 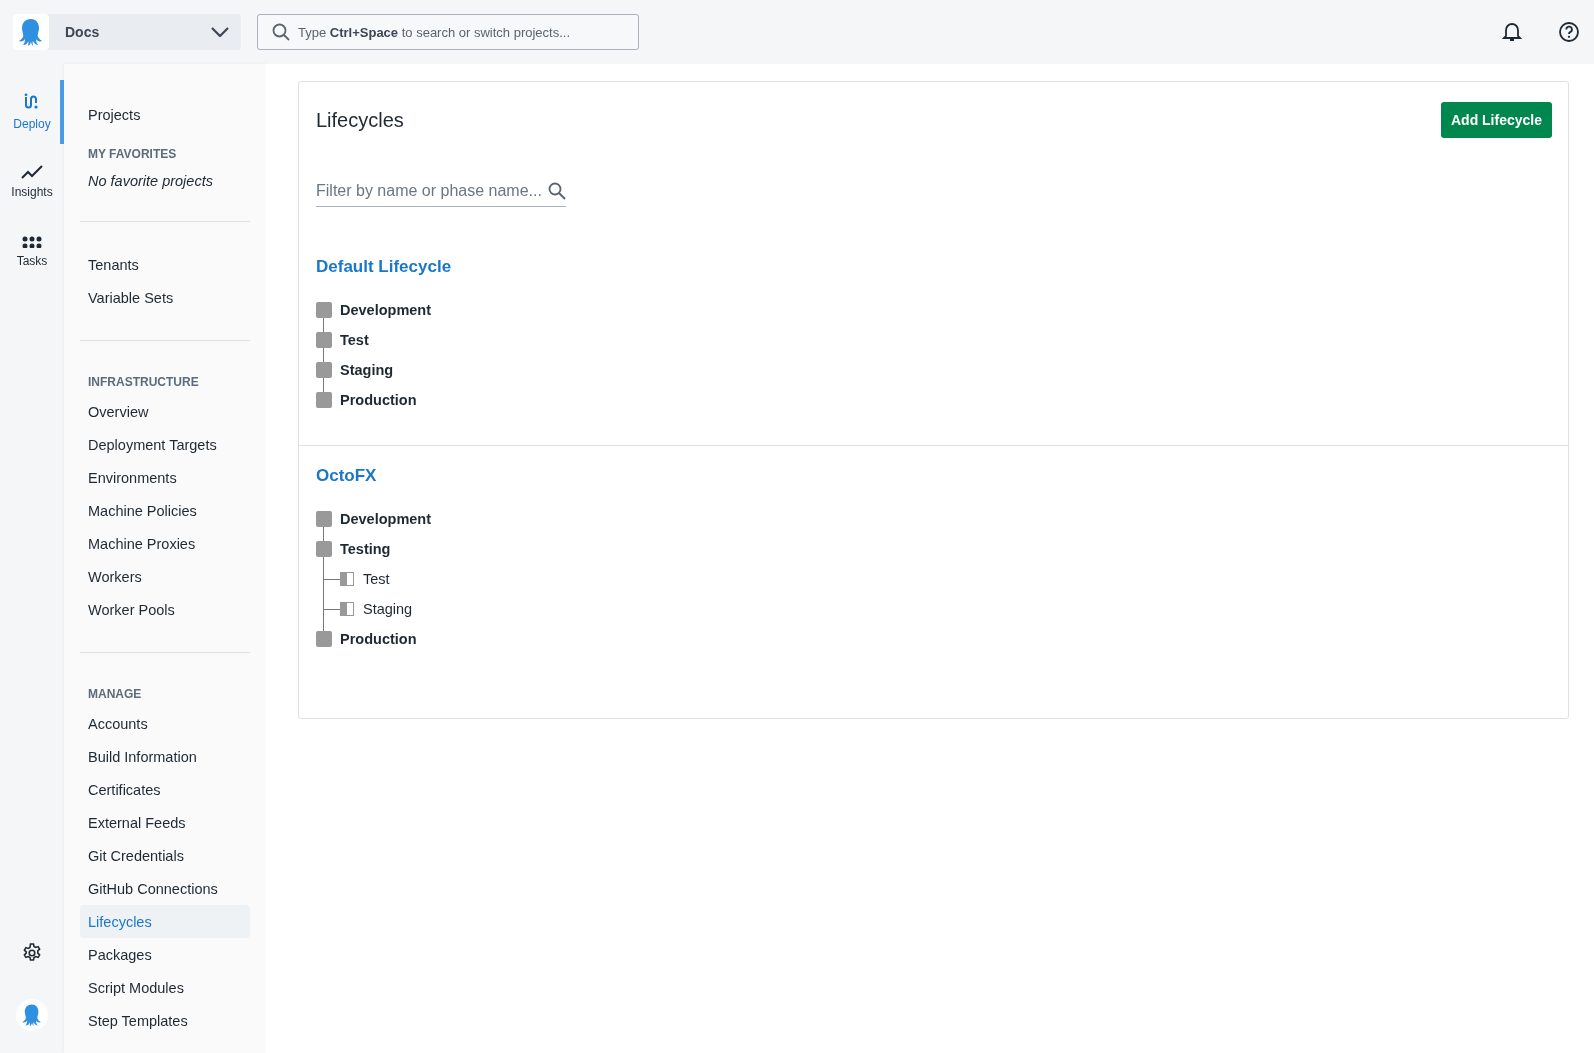 I want to click on sidebar-item: Machine Proxies, so click(x=165, y=543).